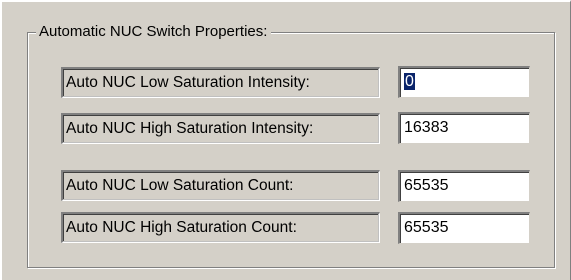 The image size is (571, 280). Describe the element at coordinates (154, 32) in the screenshot. I see `group-title: Automatic NUC Switch Properties:` at that location.